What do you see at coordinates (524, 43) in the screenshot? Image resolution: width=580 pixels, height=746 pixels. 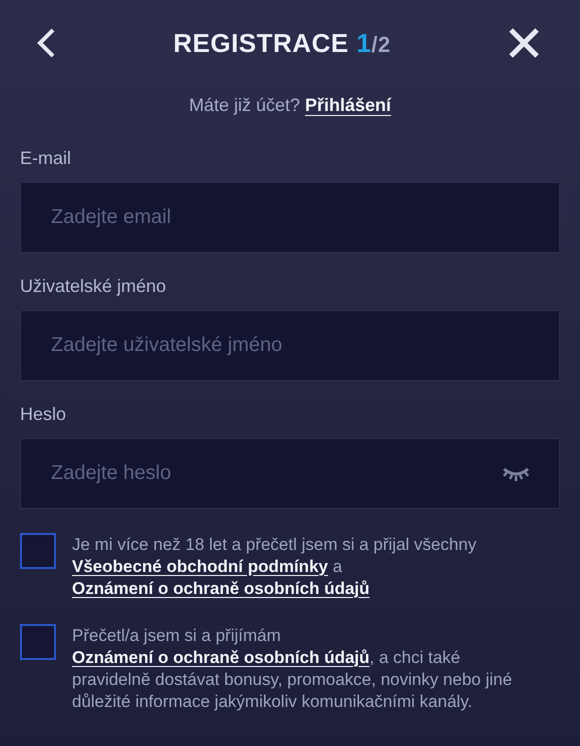 I see `close-icon` at bounding box center [524, 43].